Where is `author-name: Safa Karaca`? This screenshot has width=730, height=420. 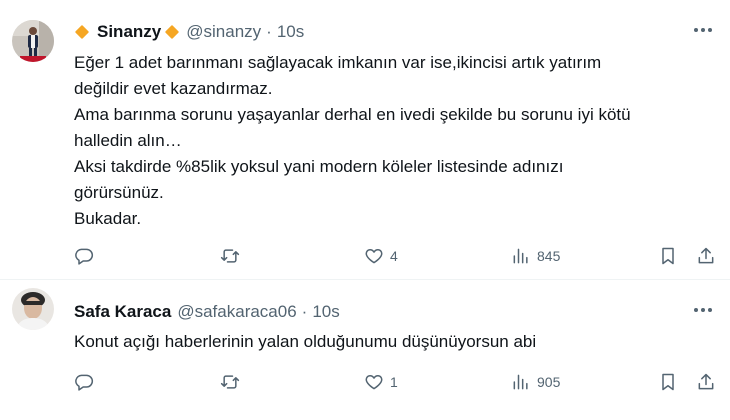 author-name: Safa Karaca is located at coordinates (122, 312).